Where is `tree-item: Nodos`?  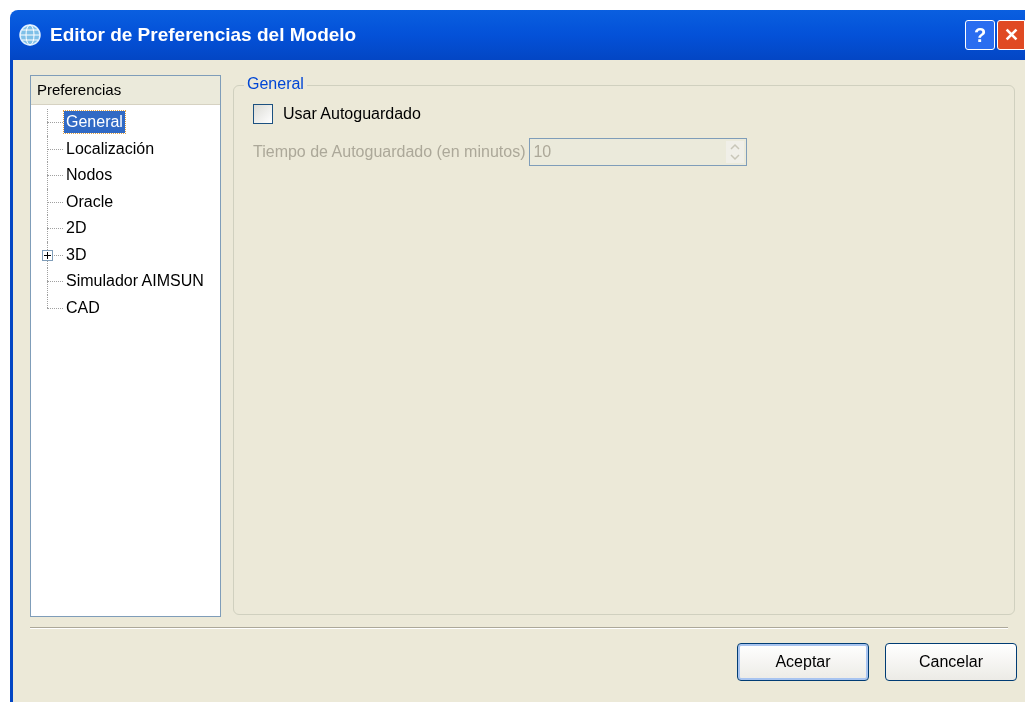 tree-item: Nodos is located at coordinates (89, 175).